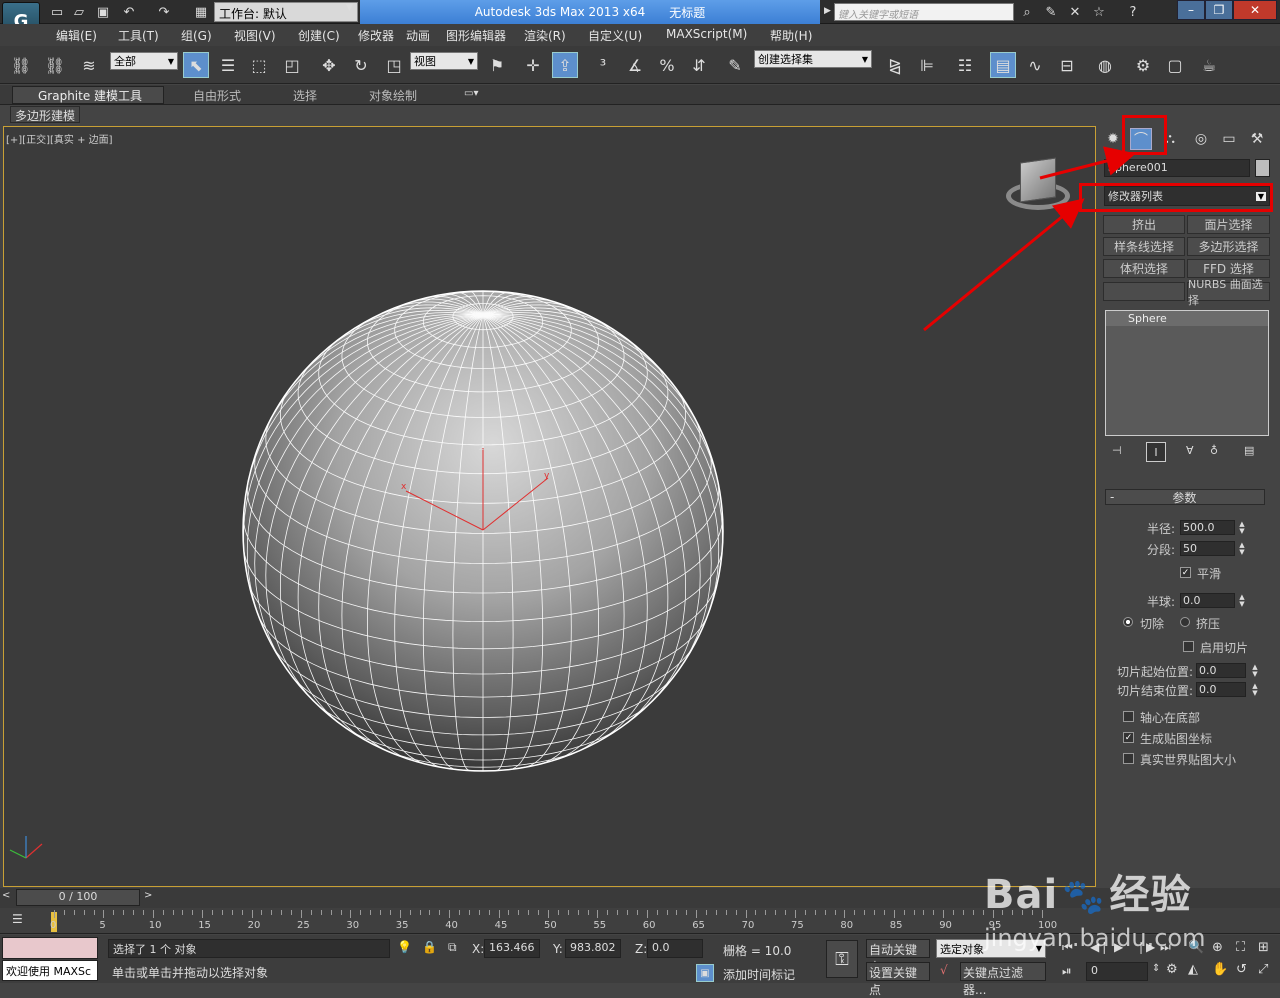  Describe the element at coordinates (667, 65) in the screenshot. I see `percent-snap-icon: %` at that location.